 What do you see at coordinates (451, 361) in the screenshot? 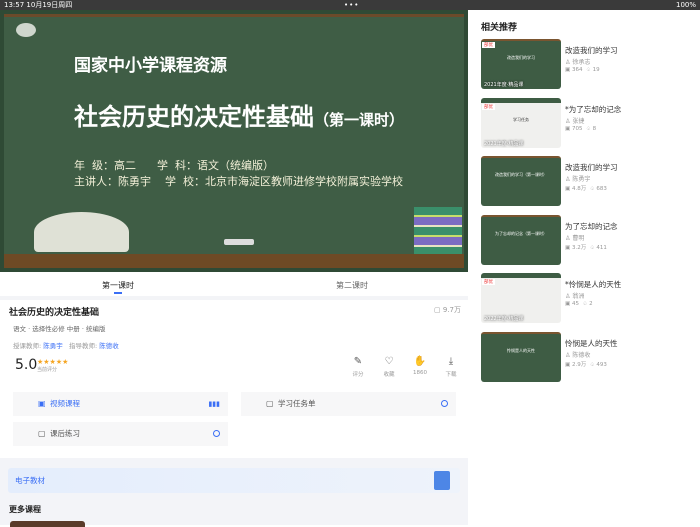
I see `download-icon: ⤓` at bounding box center [451, 361].